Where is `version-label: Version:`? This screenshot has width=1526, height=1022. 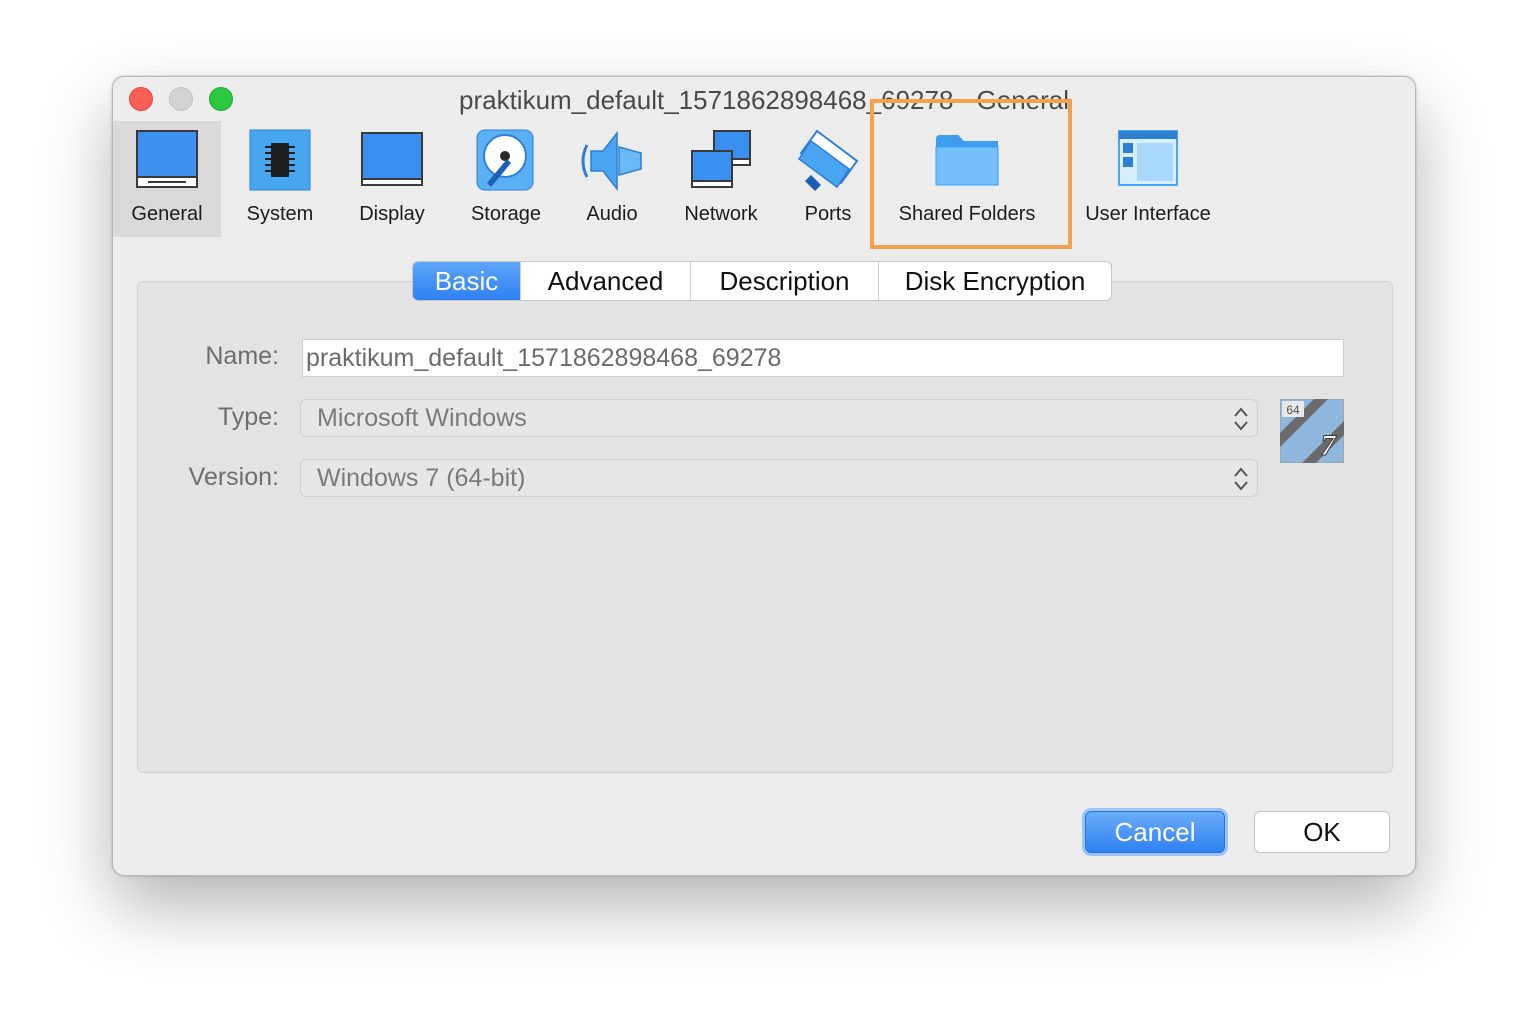
version-label: Version: is located at coordinates (233, 477).